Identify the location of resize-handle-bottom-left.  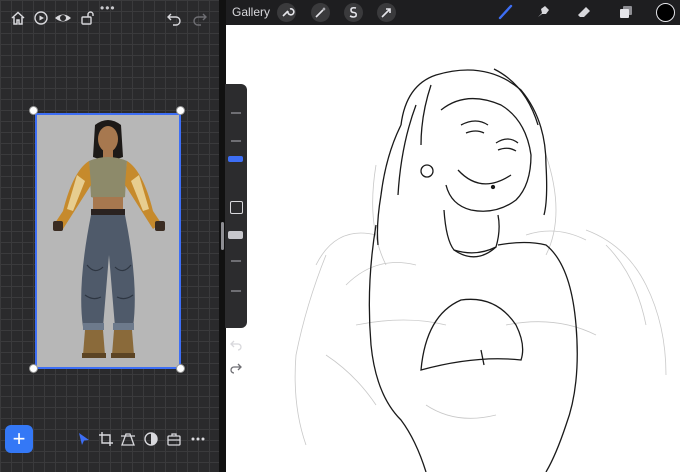
(33, 368).